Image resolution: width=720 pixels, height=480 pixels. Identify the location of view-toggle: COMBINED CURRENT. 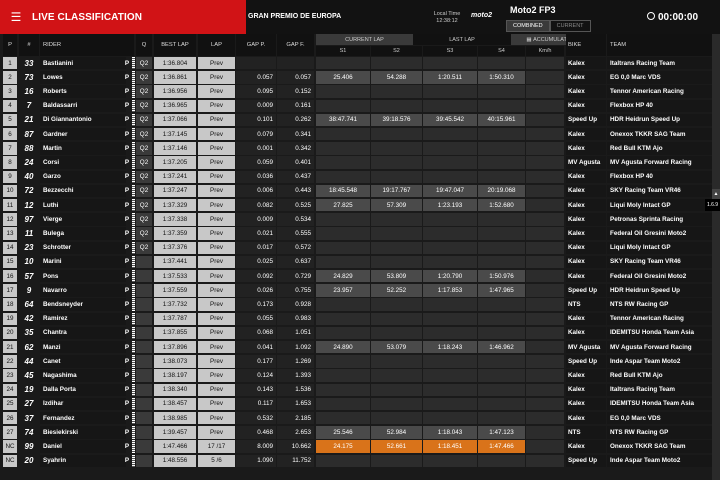
(548, 26).